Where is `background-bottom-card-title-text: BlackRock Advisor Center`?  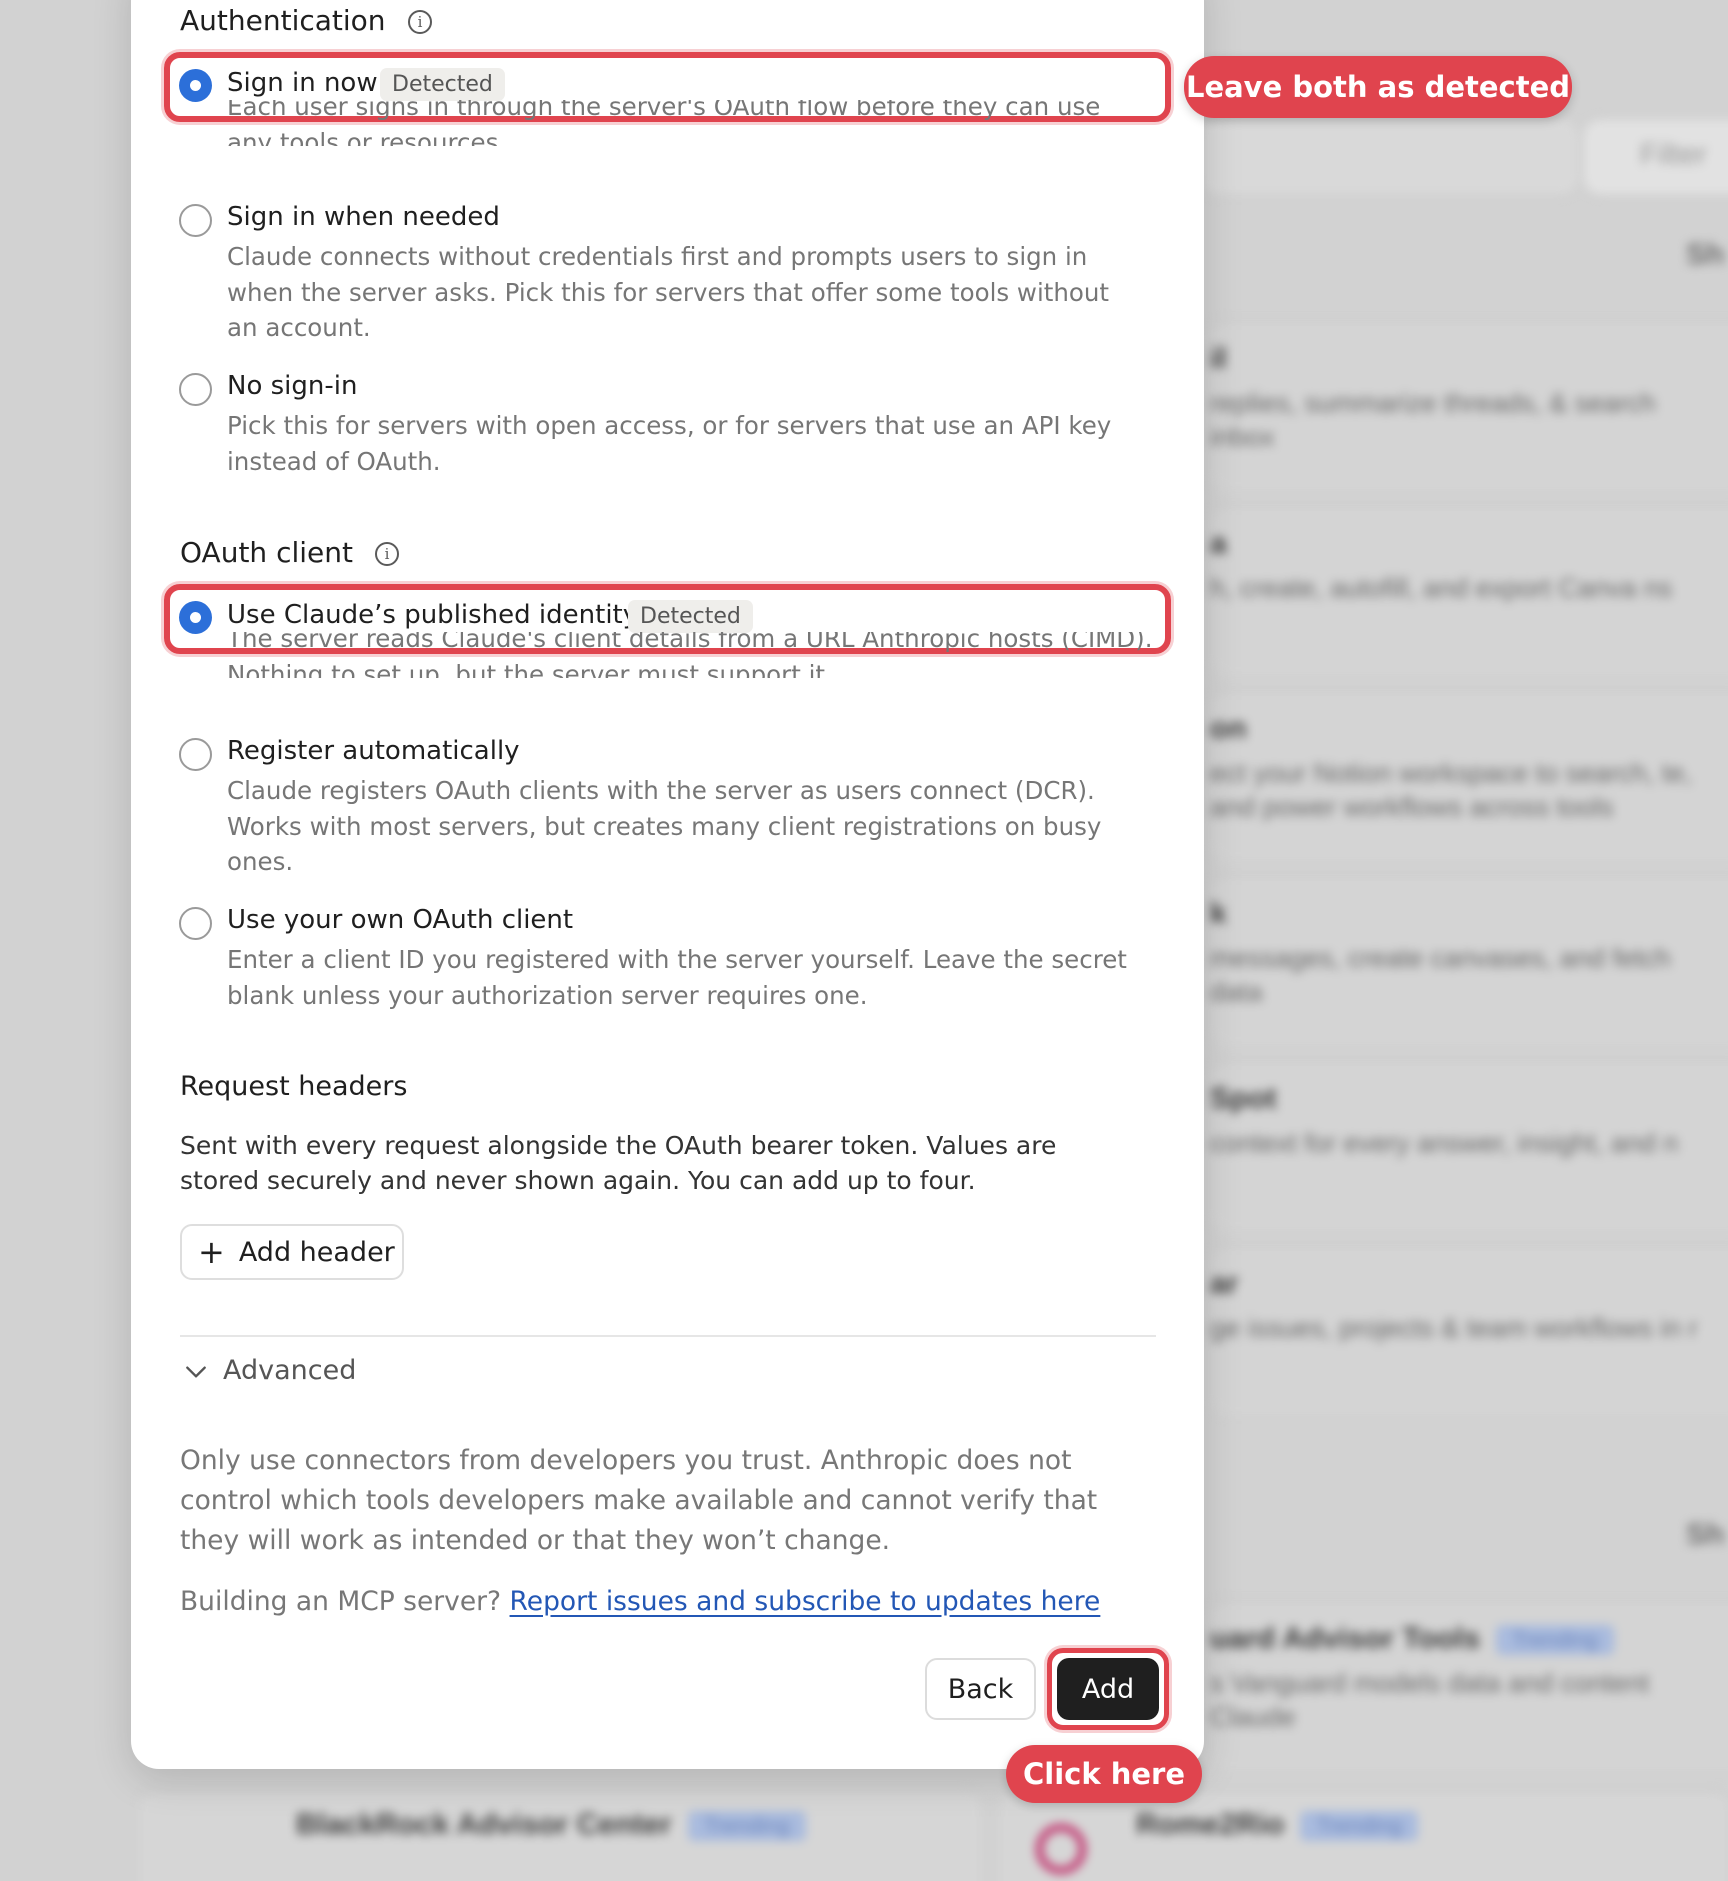
background-bottom-card-title-text: BlackRock Advisor Center is located at coordinates (484, 1824).